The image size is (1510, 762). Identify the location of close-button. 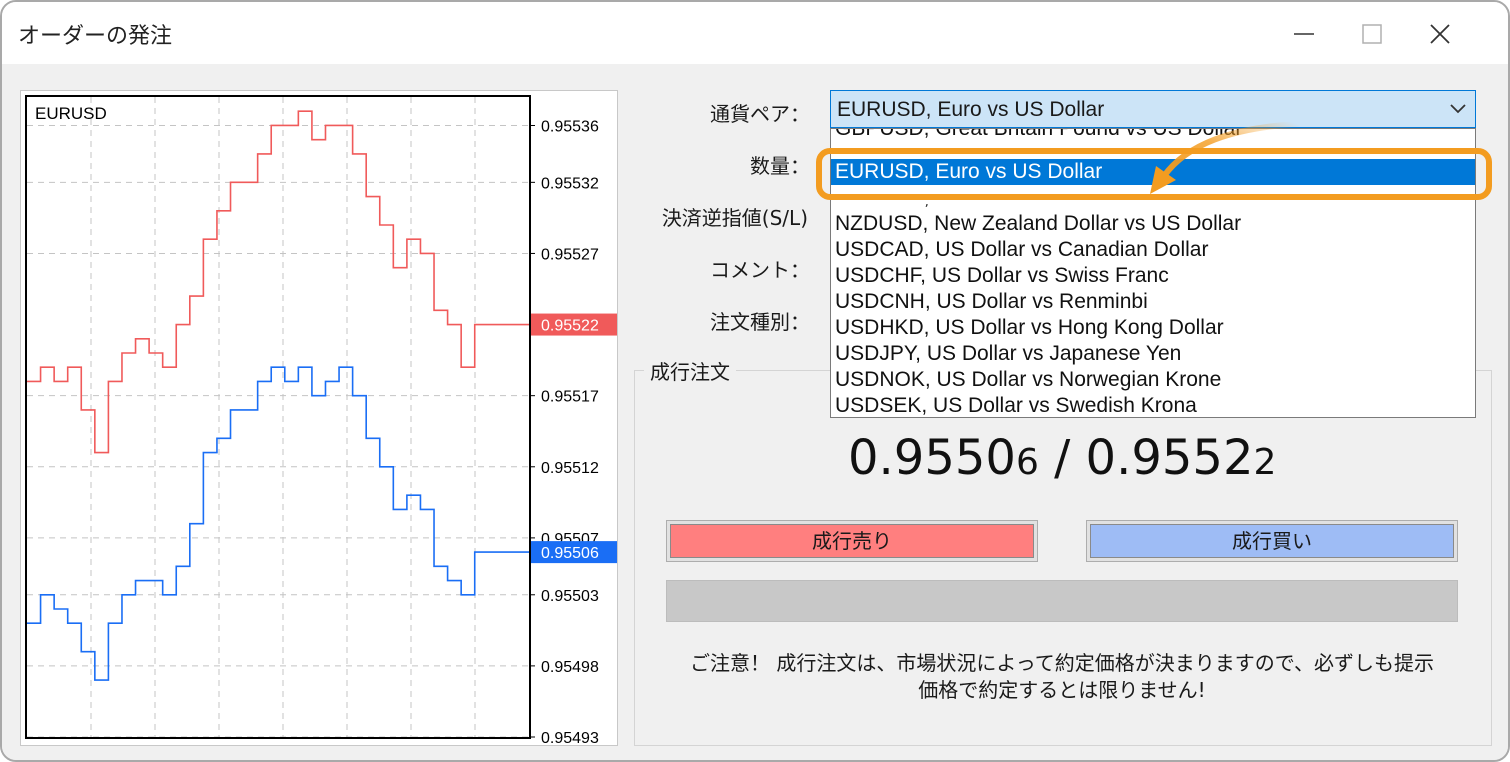
(1440, 34).